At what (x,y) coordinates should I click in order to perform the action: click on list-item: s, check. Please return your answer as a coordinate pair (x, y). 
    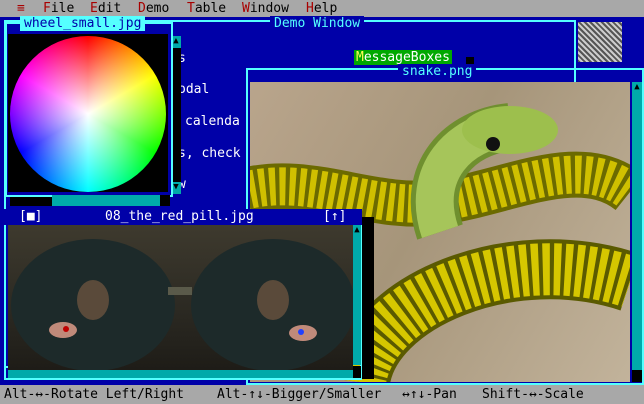
    Looking at the image, I should click on (209, 153).